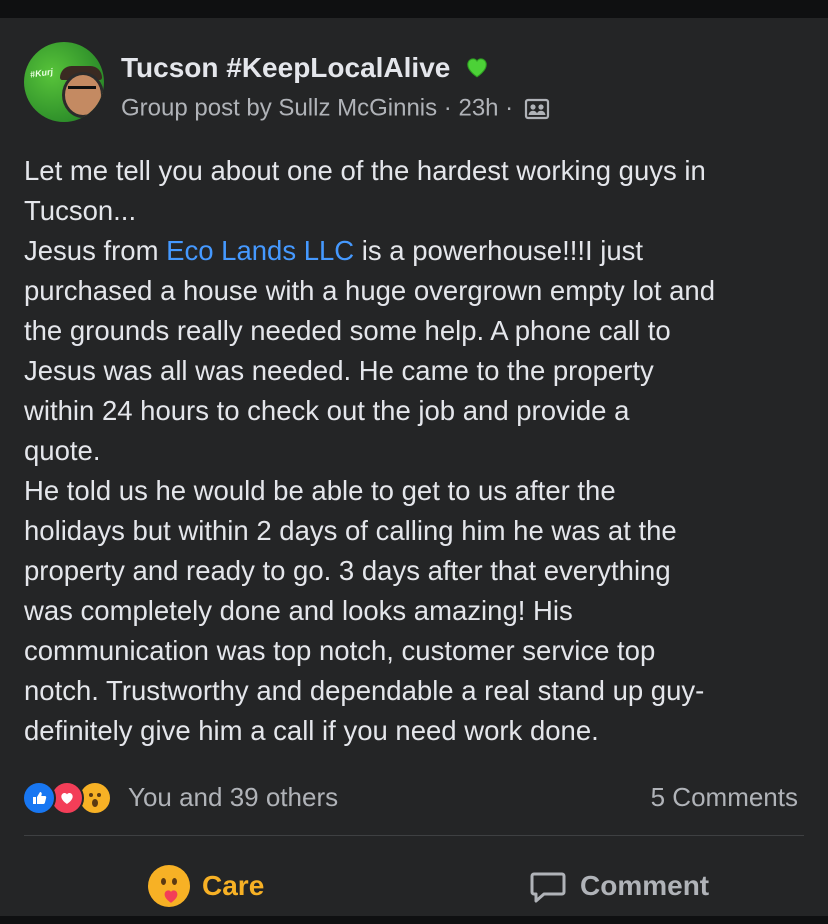 The image size is (828, 924). What do you see at coordinates (645, 885) in the screenshot?
I see `comment-label: Comment` at bounding box center [645, 885].